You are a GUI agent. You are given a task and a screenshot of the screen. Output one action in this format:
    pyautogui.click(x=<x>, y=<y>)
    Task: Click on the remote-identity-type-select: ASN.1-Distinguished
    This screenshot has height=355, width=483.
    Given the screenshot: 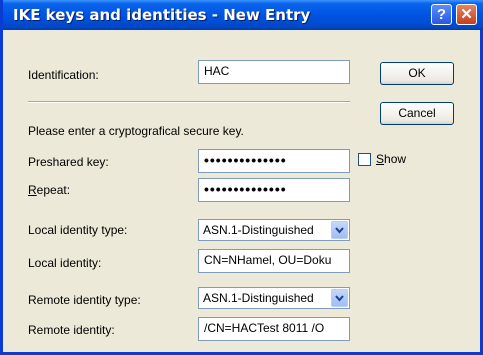 What is the action you would take?
    pyautogui.click(x=274, y=298)
    